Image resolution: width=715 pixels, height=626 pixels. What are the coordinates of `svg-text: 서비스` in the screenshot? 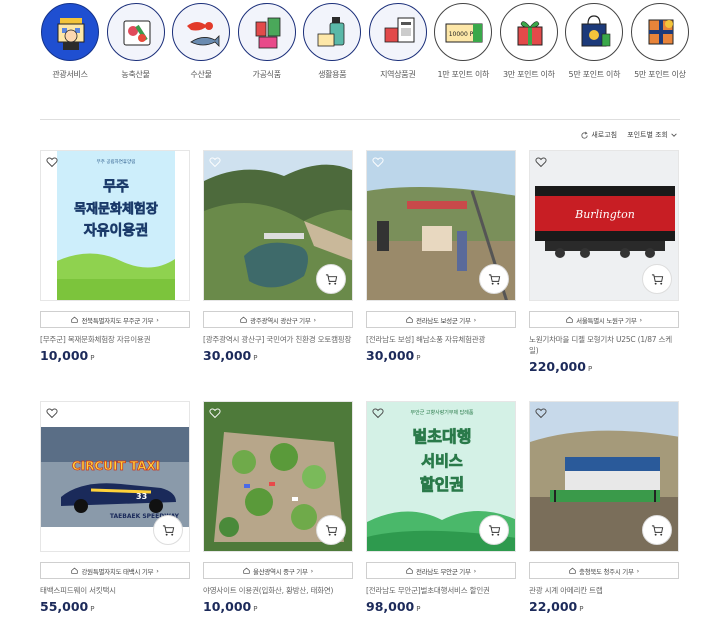 It's located at (442, 461).